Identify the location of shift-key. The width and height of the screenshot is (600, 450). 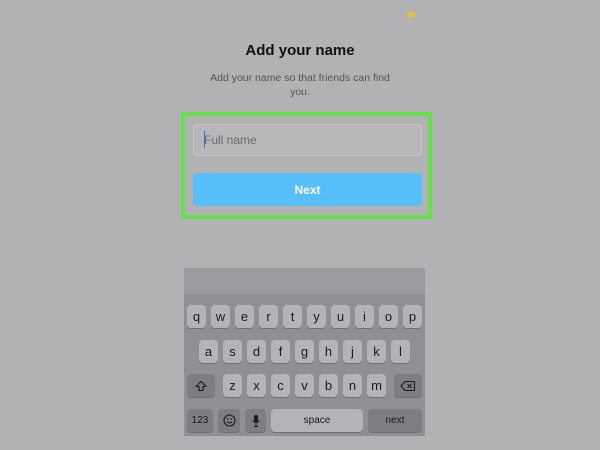
(201, 385).